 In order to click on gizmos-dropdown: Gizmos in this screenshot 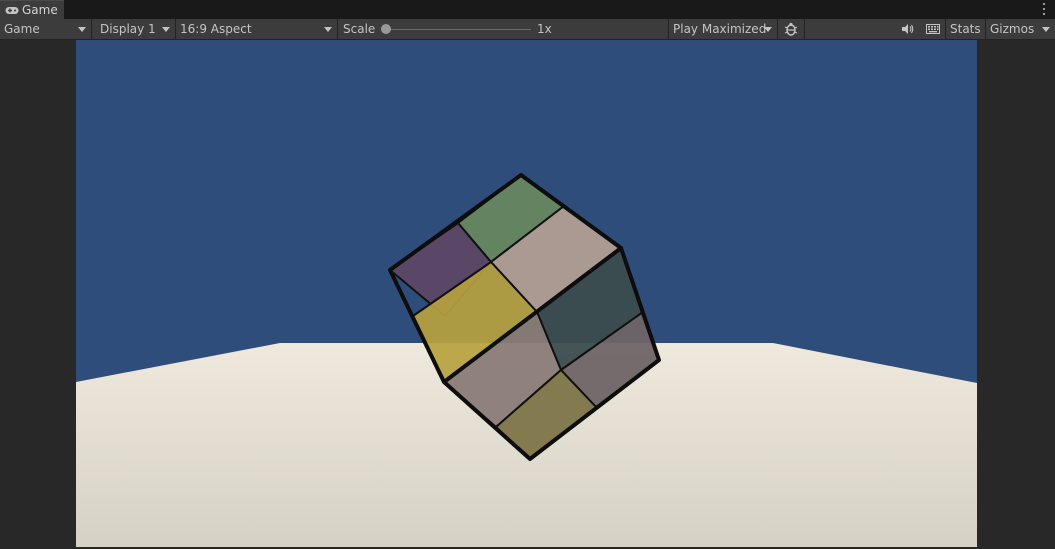, I will do `click(1020, 29)`.